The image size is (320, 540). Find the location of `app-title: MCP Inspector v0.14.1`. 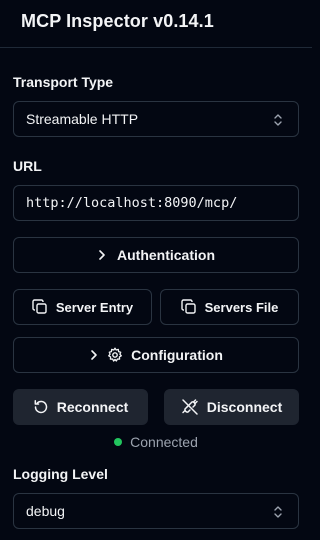

app-title: MCP Inspector v0.14.1 is located at coordinates (117, 21).